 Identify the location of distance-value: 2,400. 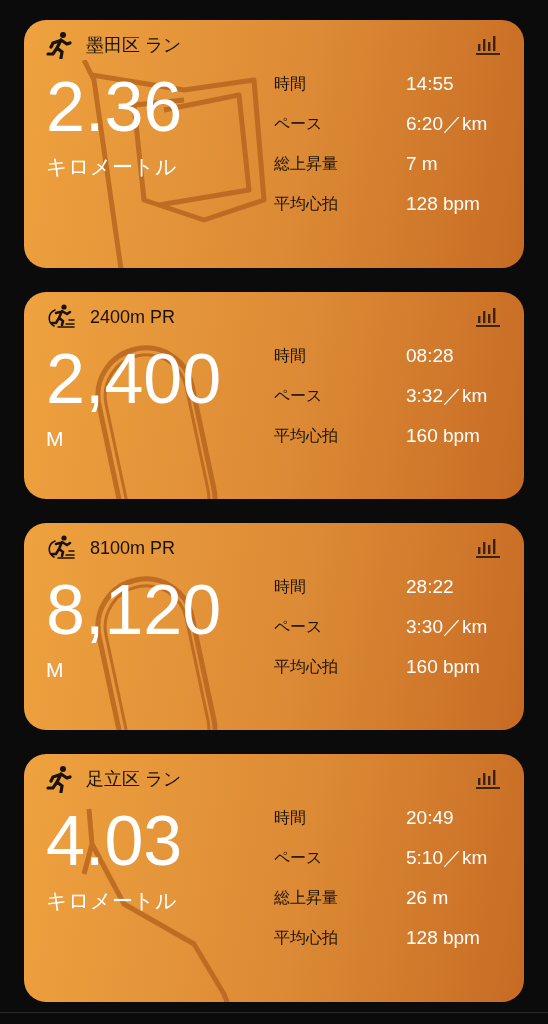
(134, 379).